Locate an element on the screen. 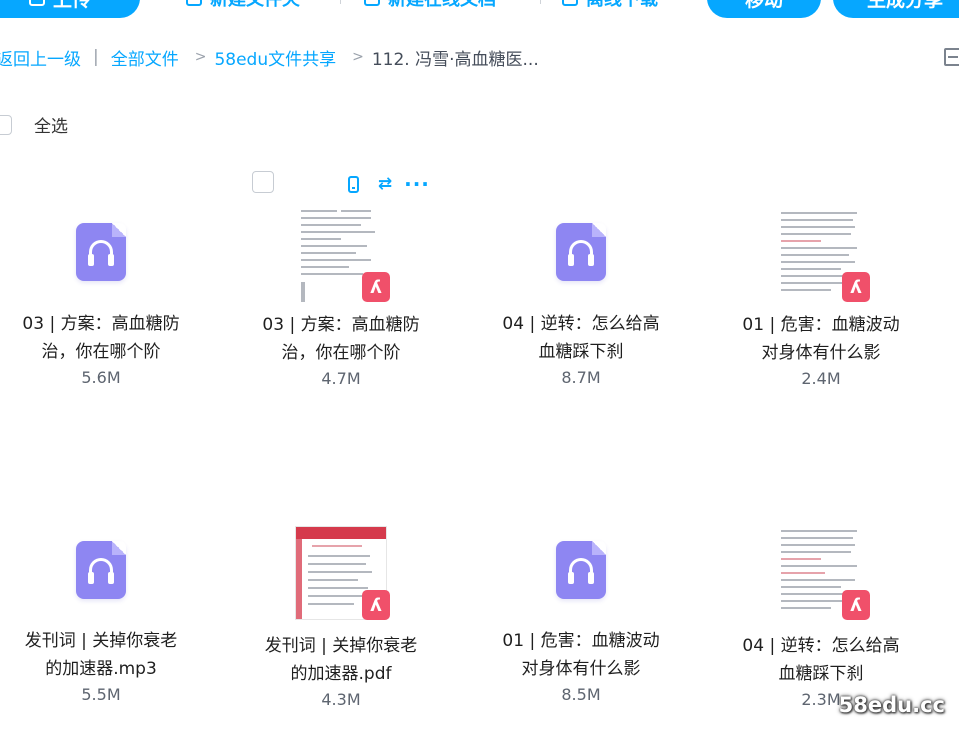 The width and height of the screenshot is (959, 731). file-size: 5.6M is located at coordinates (101, 377).